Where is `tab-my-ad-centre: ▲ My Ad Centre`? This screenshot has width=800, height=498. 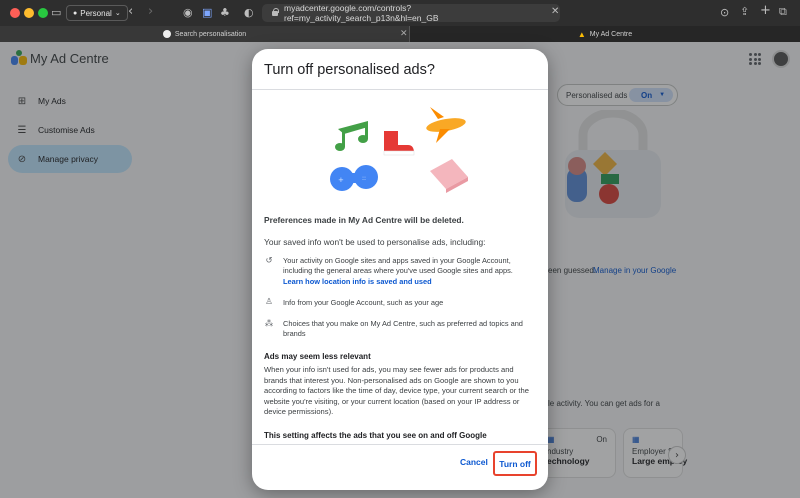 tab-my-ad-centre: ▲ My Ad Centre is located at coordinates (605, 34).